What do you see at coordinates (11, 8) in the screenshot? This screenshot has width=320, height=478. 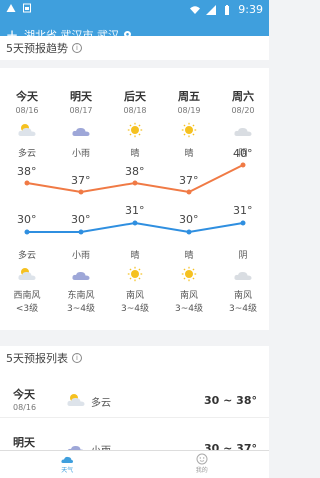 I see `warning-icon` at bounding box center [11, 8].